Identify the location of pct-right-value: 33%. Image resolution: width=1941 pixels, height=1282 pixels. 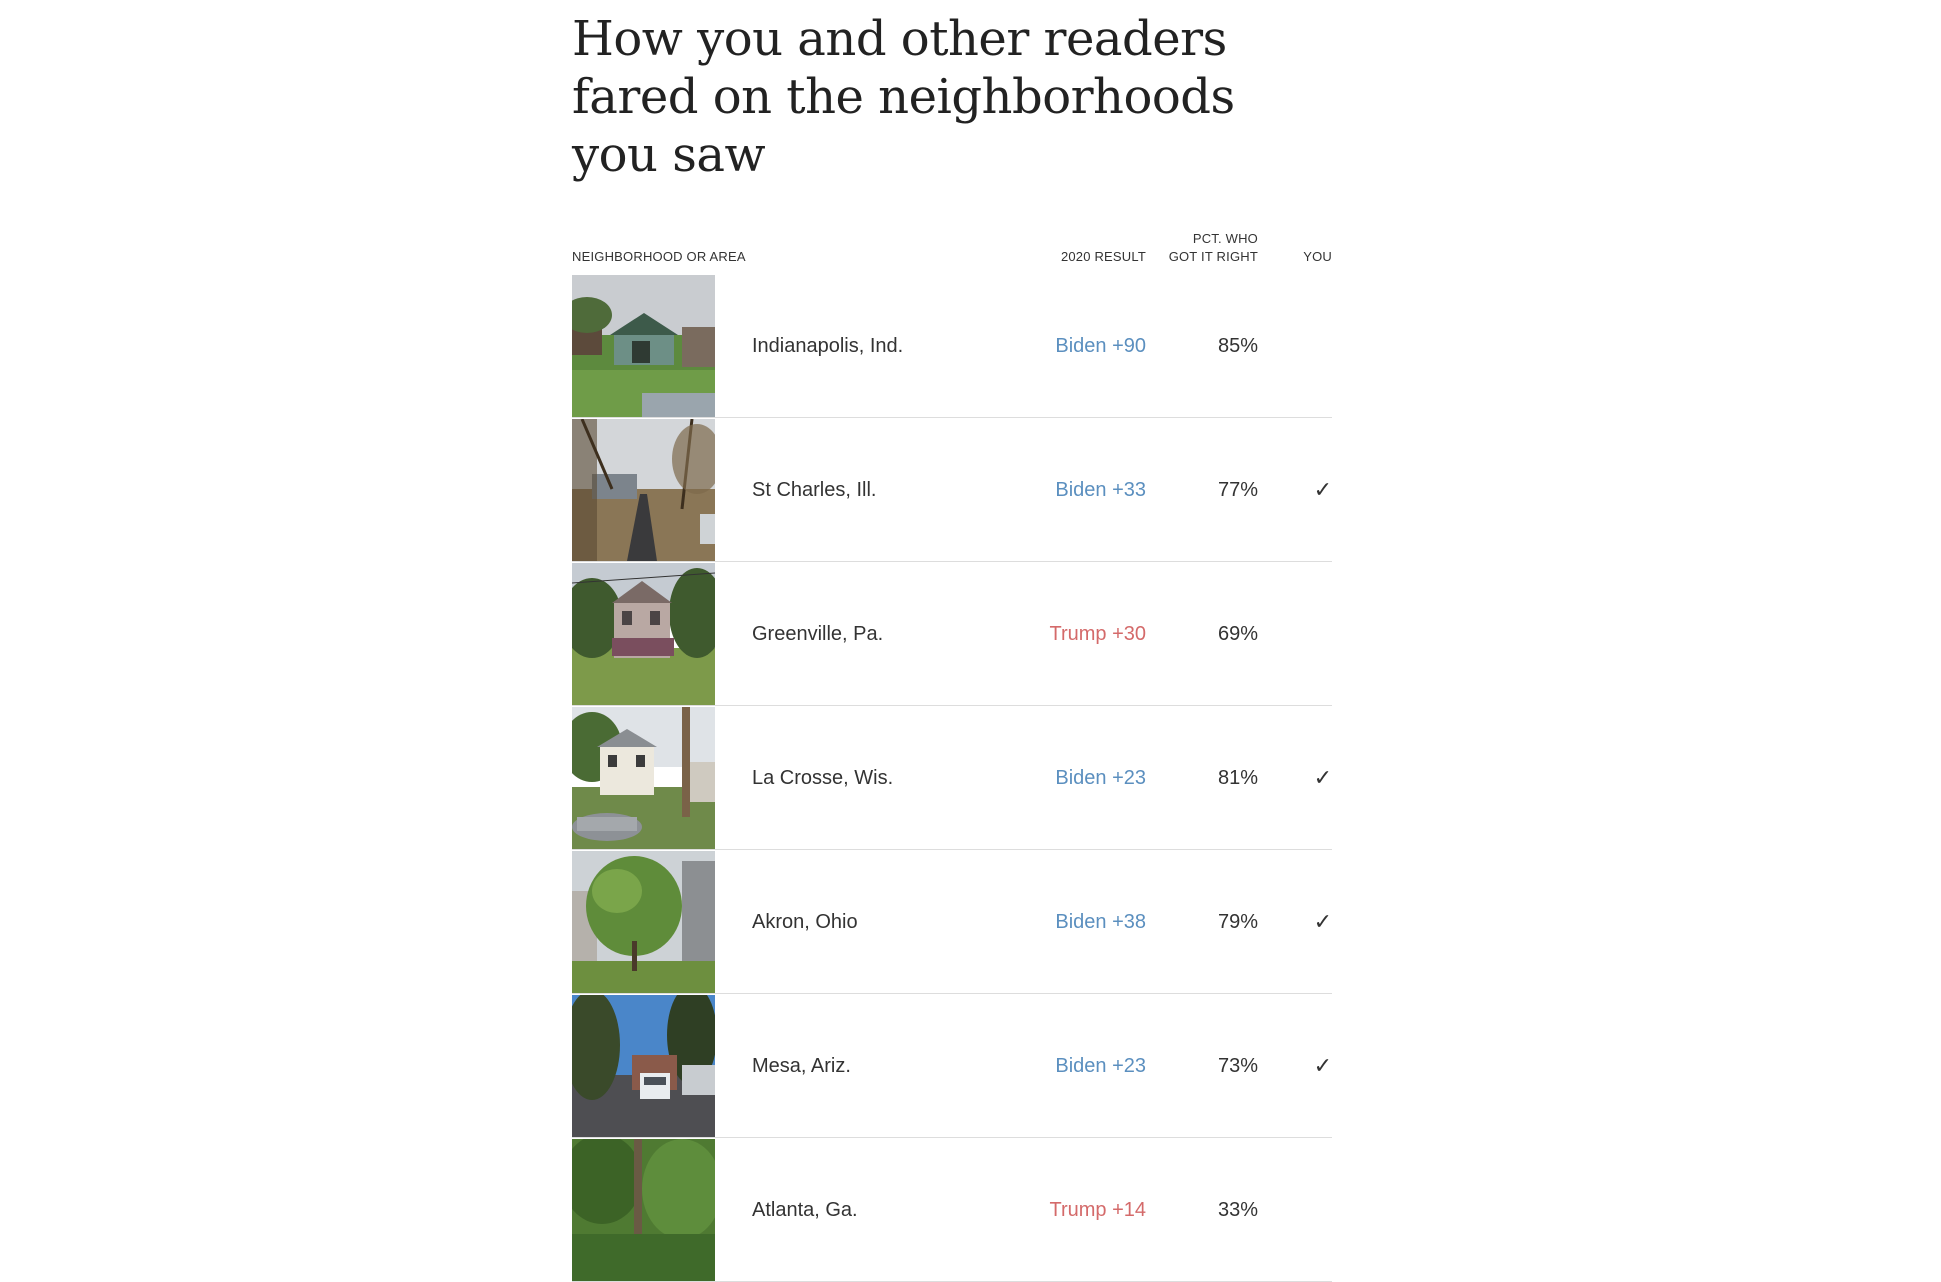
(1237, 1210).